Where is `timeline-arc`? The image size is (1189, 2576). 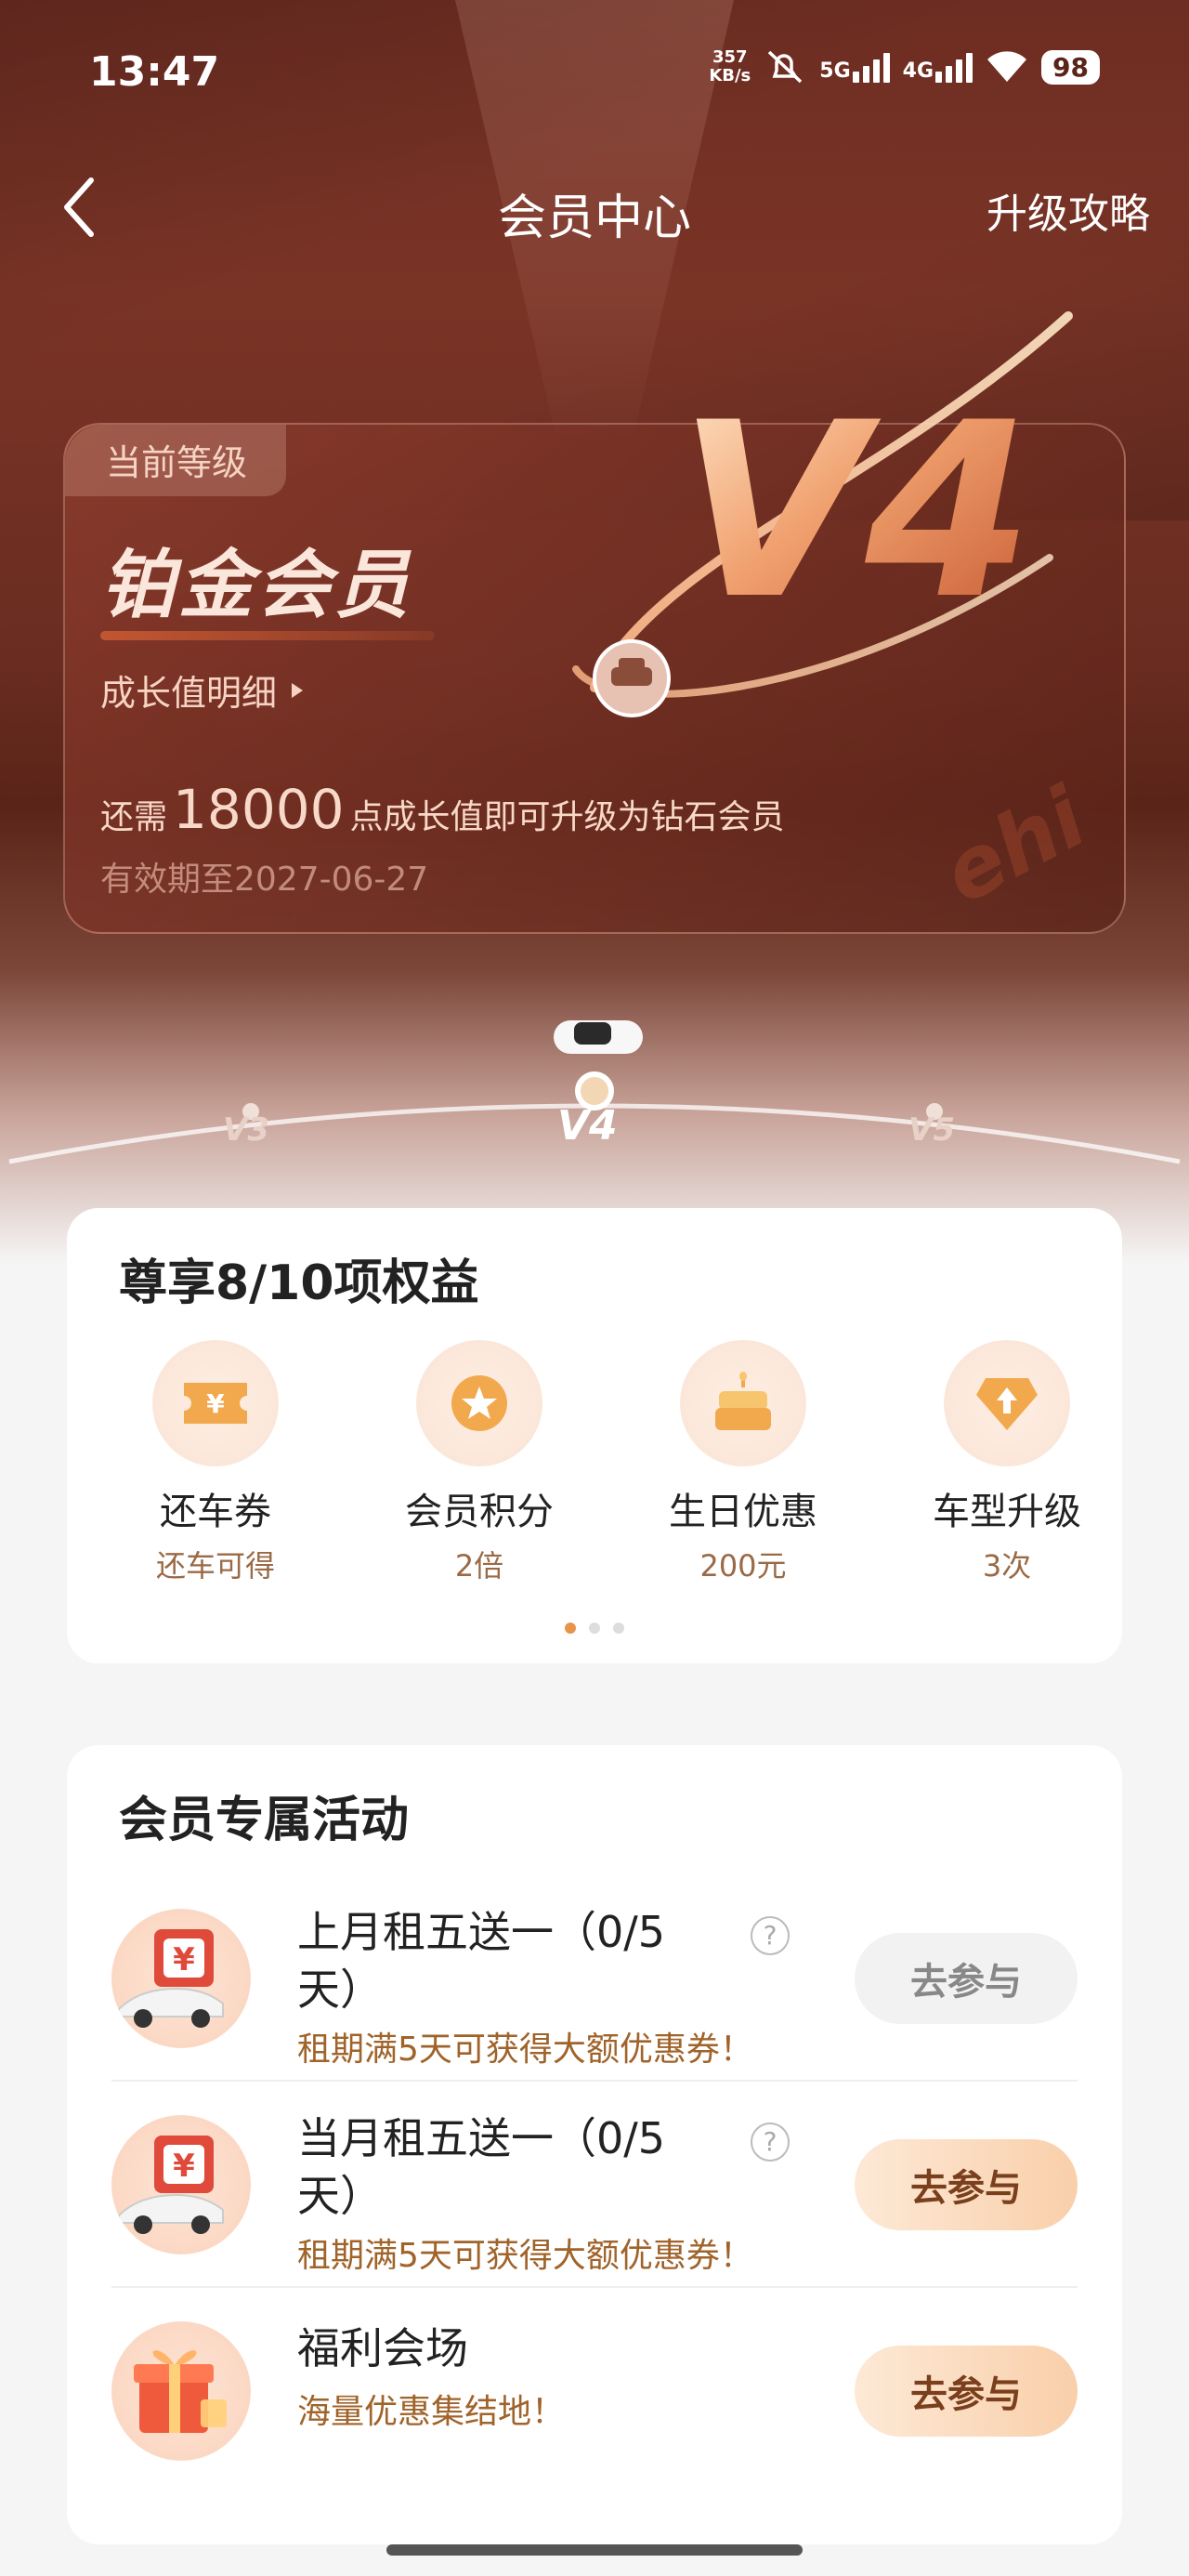
timeline-arc is located at coordinates (594, 1092).